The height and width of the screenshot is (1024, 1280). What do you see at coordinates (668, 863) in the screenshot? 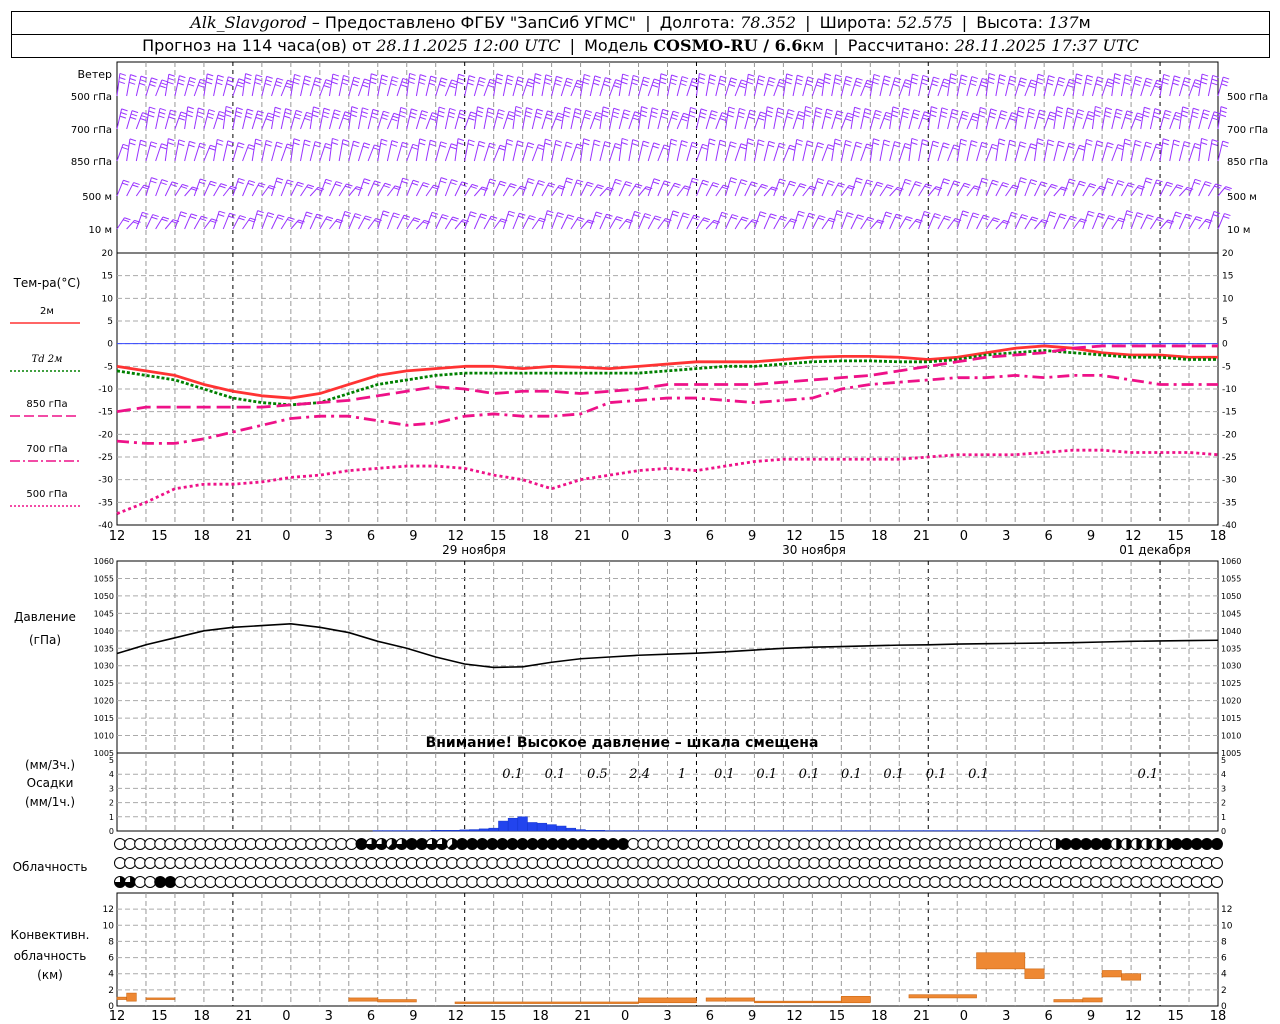
I see `cloud-row` at bounding box center [668, 863].